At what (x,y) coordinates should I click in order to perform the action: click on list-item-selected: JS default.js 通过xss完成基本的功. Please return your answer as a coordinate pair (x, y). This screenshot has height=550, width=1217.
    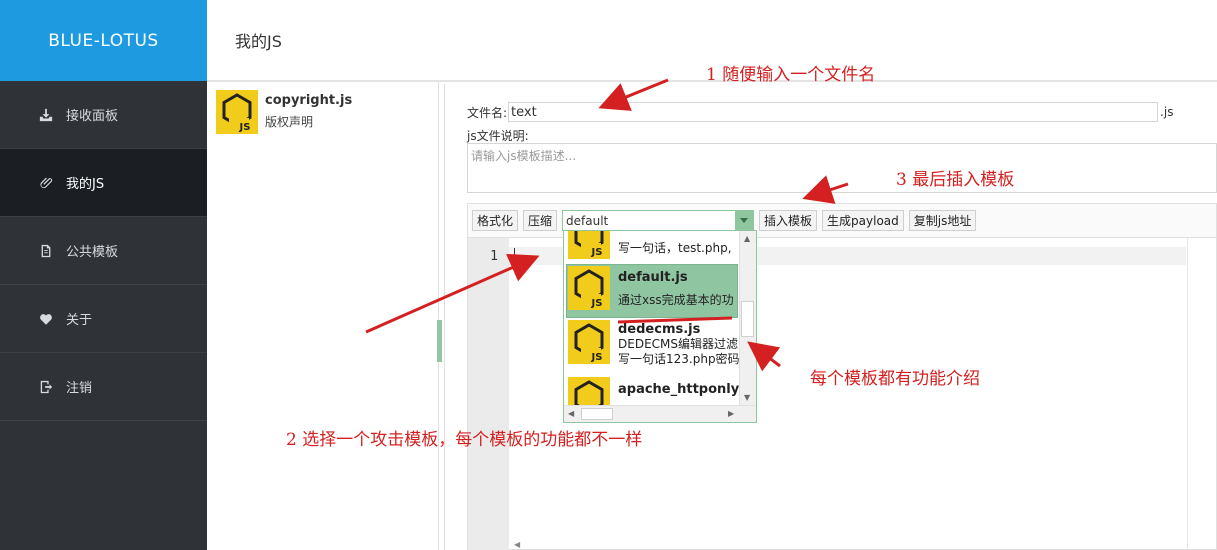
    Looking at the image, I should click on (653, 288).